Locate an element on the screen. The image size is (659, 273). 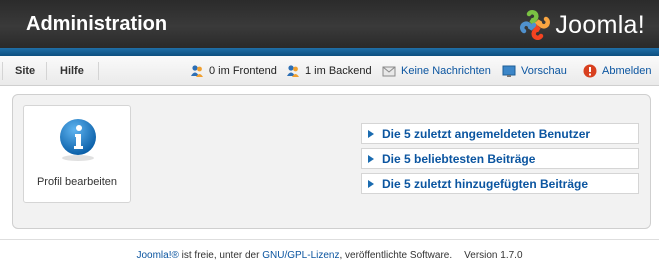
version-label: Version 1.7.0 is located at coordinates (493, 255).